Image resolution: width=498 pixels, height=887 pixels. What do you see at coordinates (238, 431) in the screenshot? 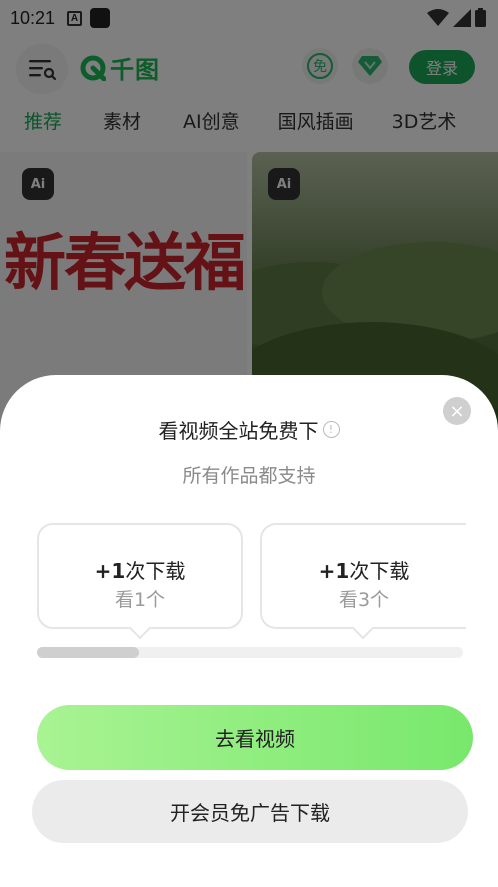
I see `sheet-title-text: 看视频全站免费下` at bounding box center [238, 431].